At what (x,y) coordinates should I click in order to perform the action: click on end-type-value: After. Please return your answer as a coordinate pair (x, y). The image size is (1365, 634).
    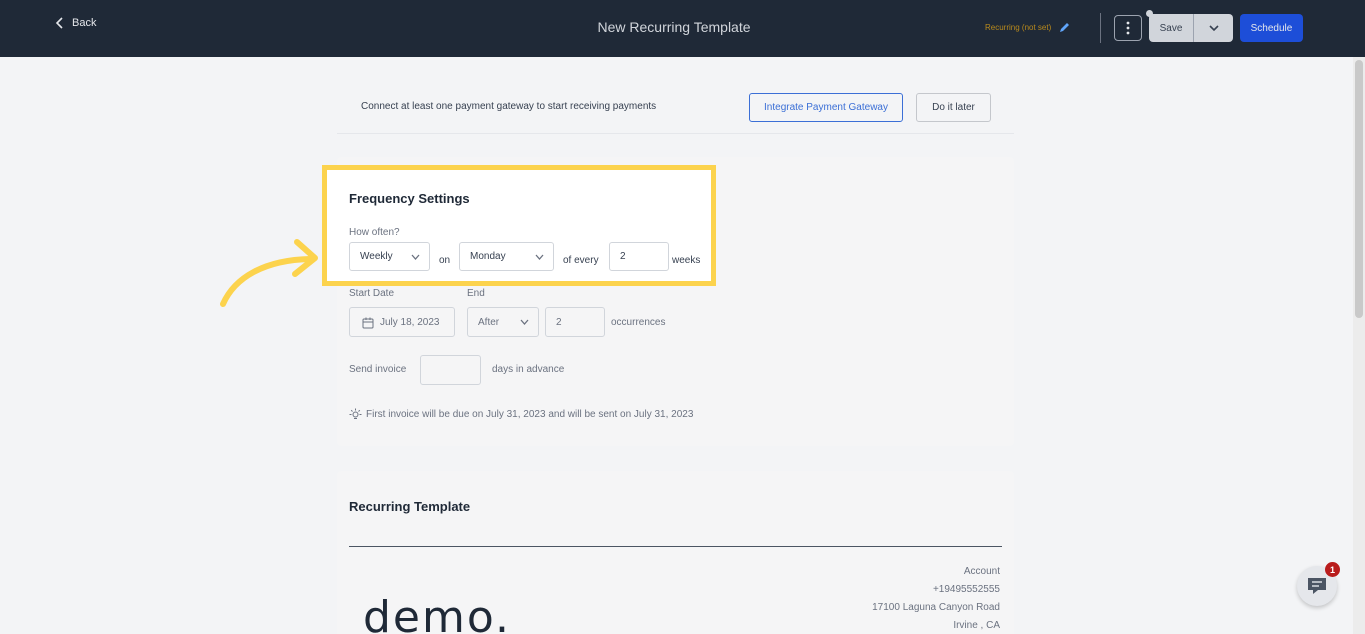
    Looking at the image, I should click on (489, 322).